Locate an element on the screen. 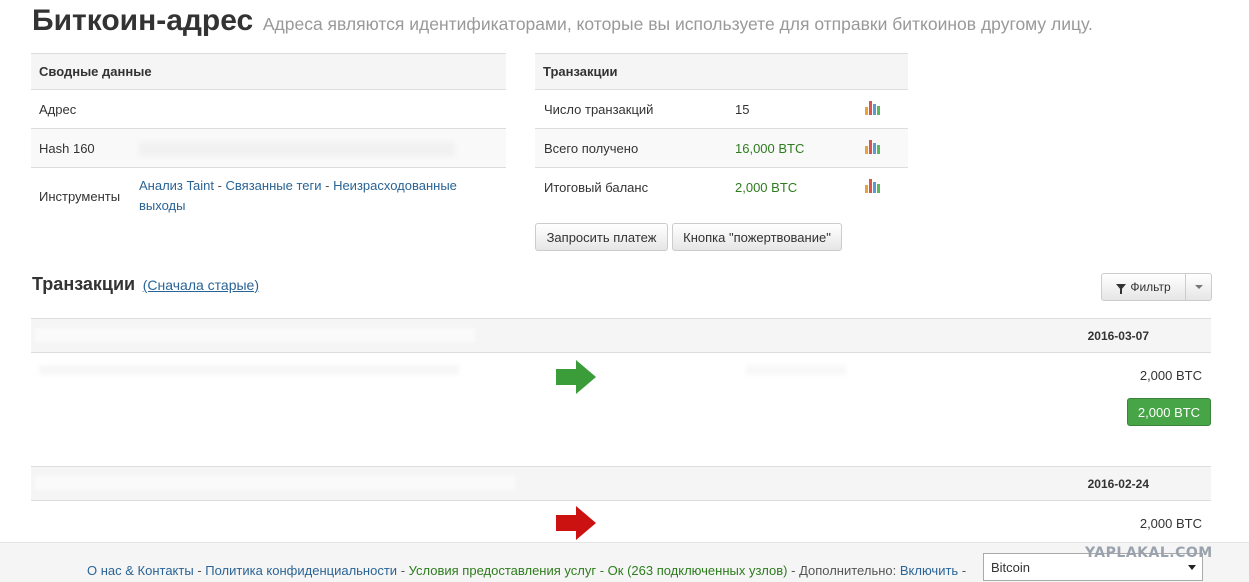  transaction-date: 2016-02-24 is located at coordinates (1118, 484).